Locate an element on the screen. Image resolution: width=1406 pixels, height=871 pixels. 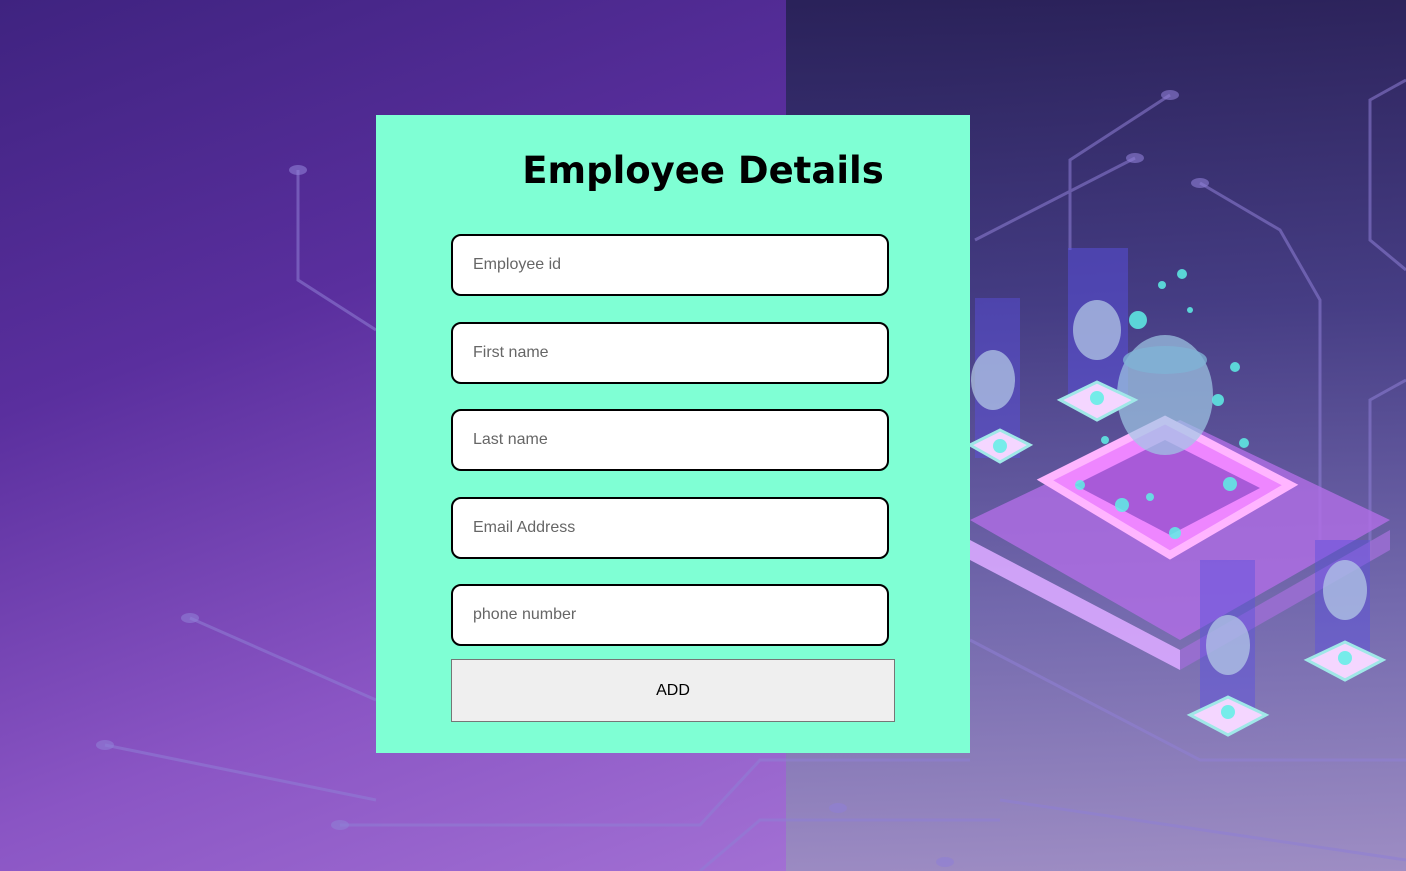
add-button: ADD is located at coordinates (673, 690).